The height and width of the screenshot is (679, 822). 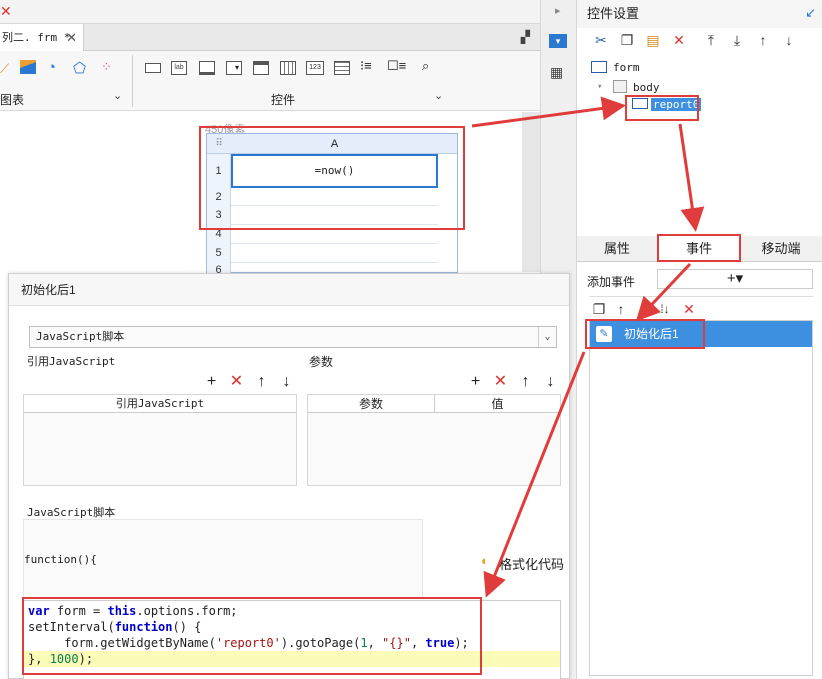 I want to click on textarea-widget-icon, so click(x=342, y=68).